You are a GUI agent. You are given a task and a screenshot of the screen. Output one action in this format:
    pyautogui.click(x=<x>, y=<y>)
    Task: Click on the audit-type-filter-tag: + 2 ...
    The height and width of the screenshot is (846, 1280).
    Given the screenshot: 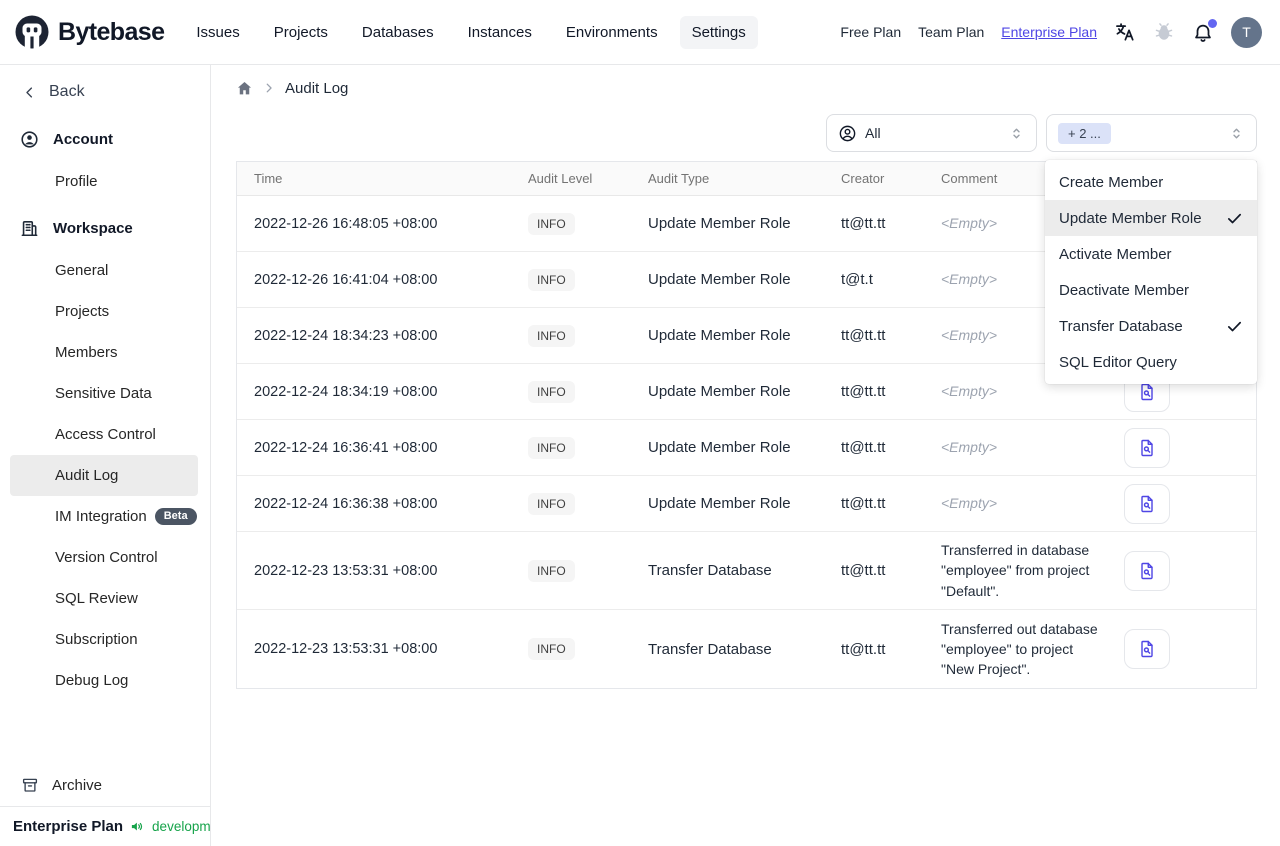 What is the action you would take?
    pyautogui.click(x=1084, y=133)
    